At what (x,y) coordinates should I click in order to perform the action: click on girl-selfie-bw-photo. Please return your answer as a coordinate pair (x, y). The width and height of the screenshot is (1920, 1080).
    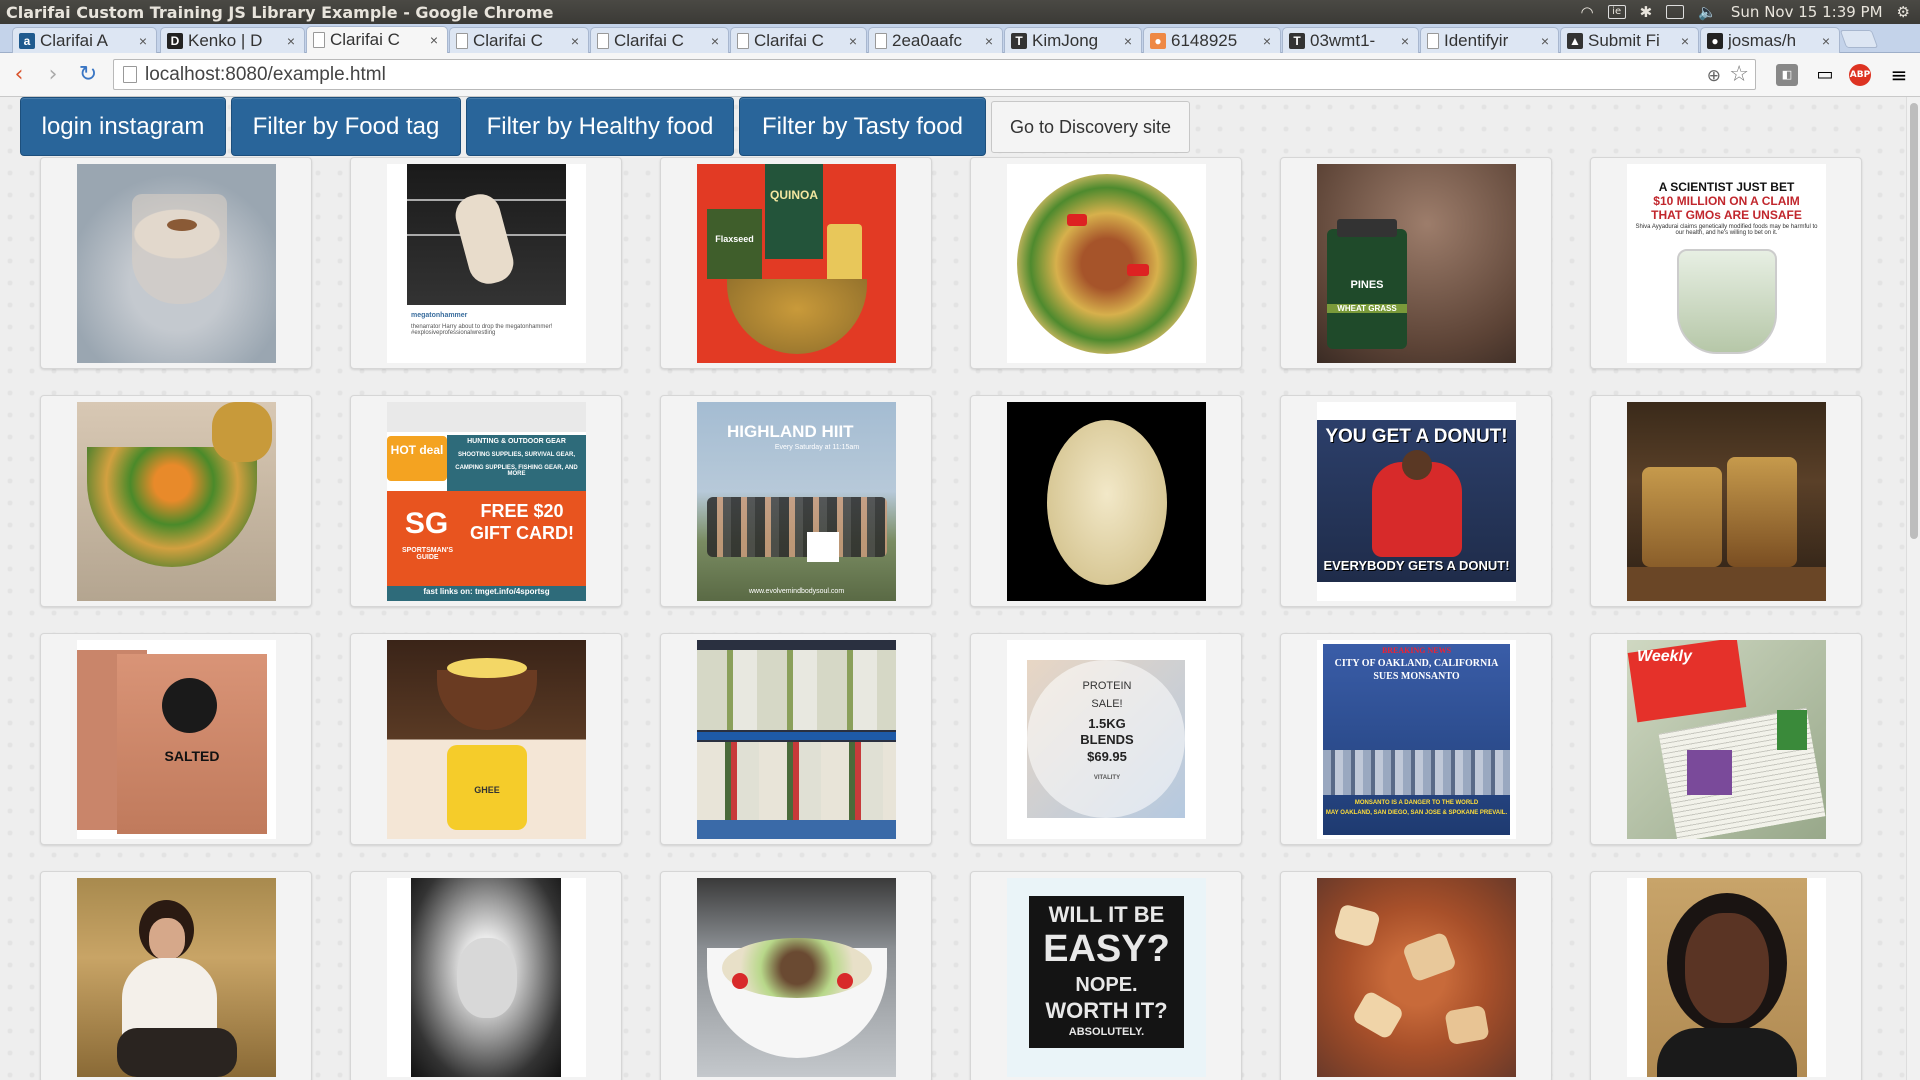
    Looking at the image, I should click on (486, 977).